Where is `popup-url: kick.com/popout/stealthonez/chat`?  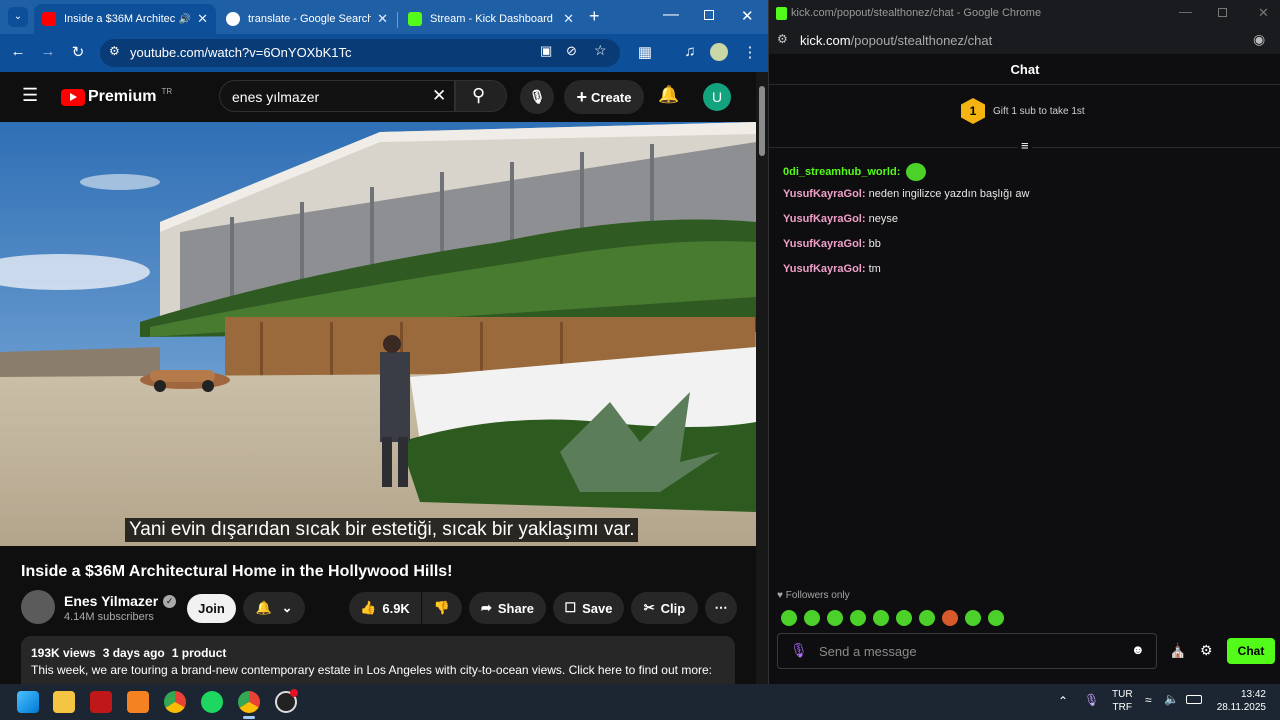
popup-url: kick.com/popout/stealthonez/chat is located at coordinates (896, 40).